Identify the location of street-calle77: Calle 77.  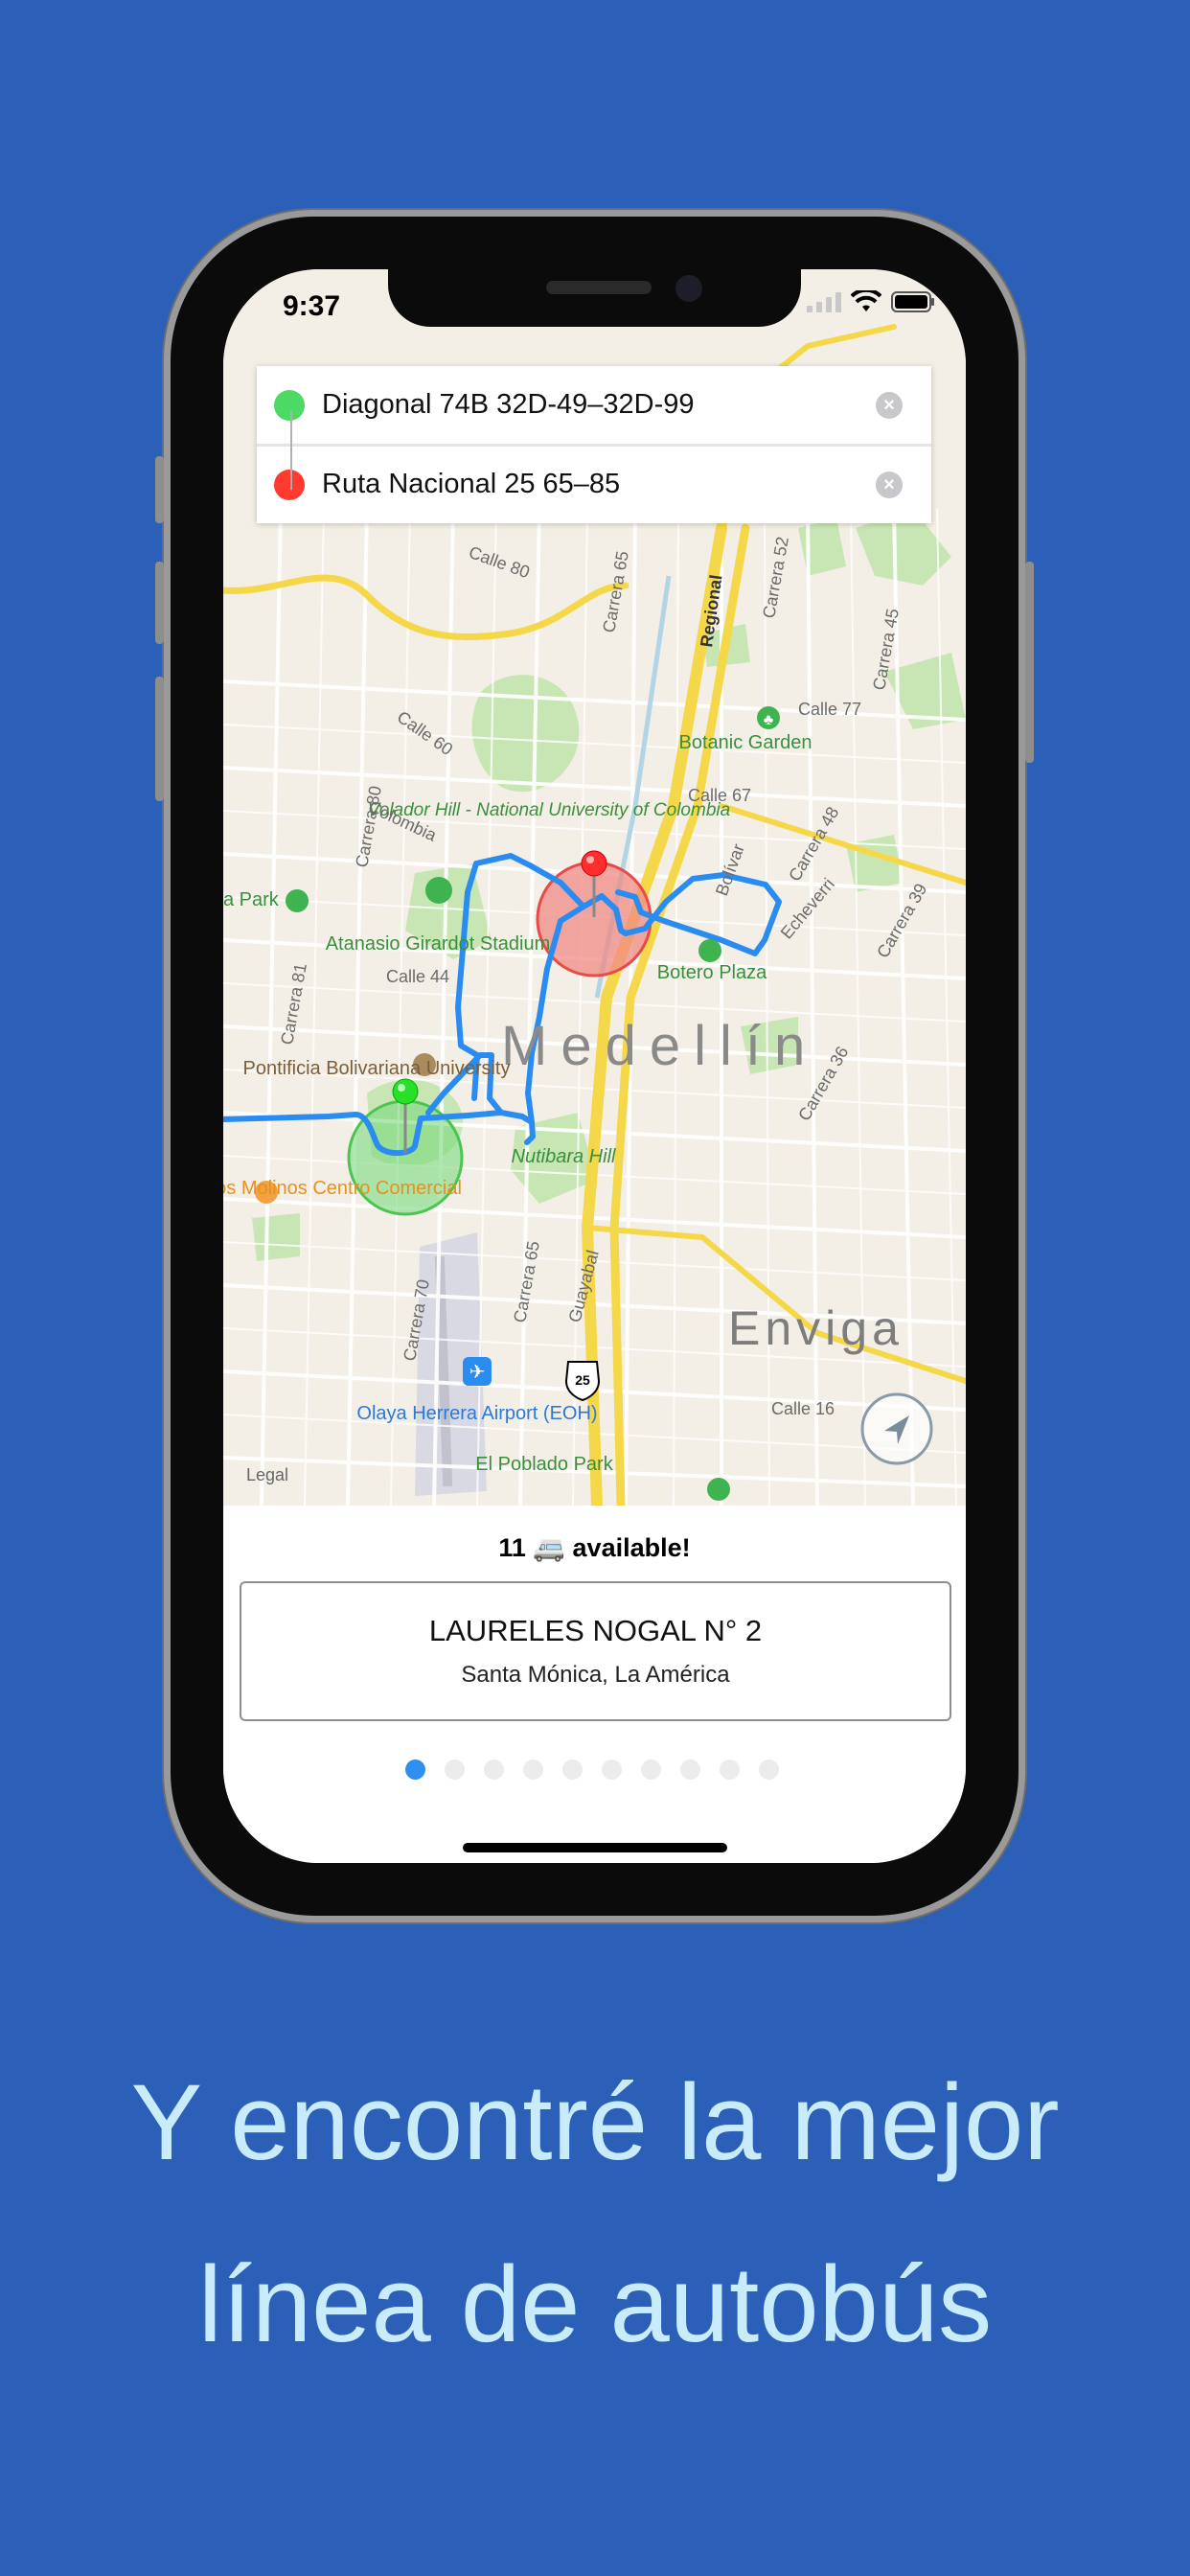
(829, 709).